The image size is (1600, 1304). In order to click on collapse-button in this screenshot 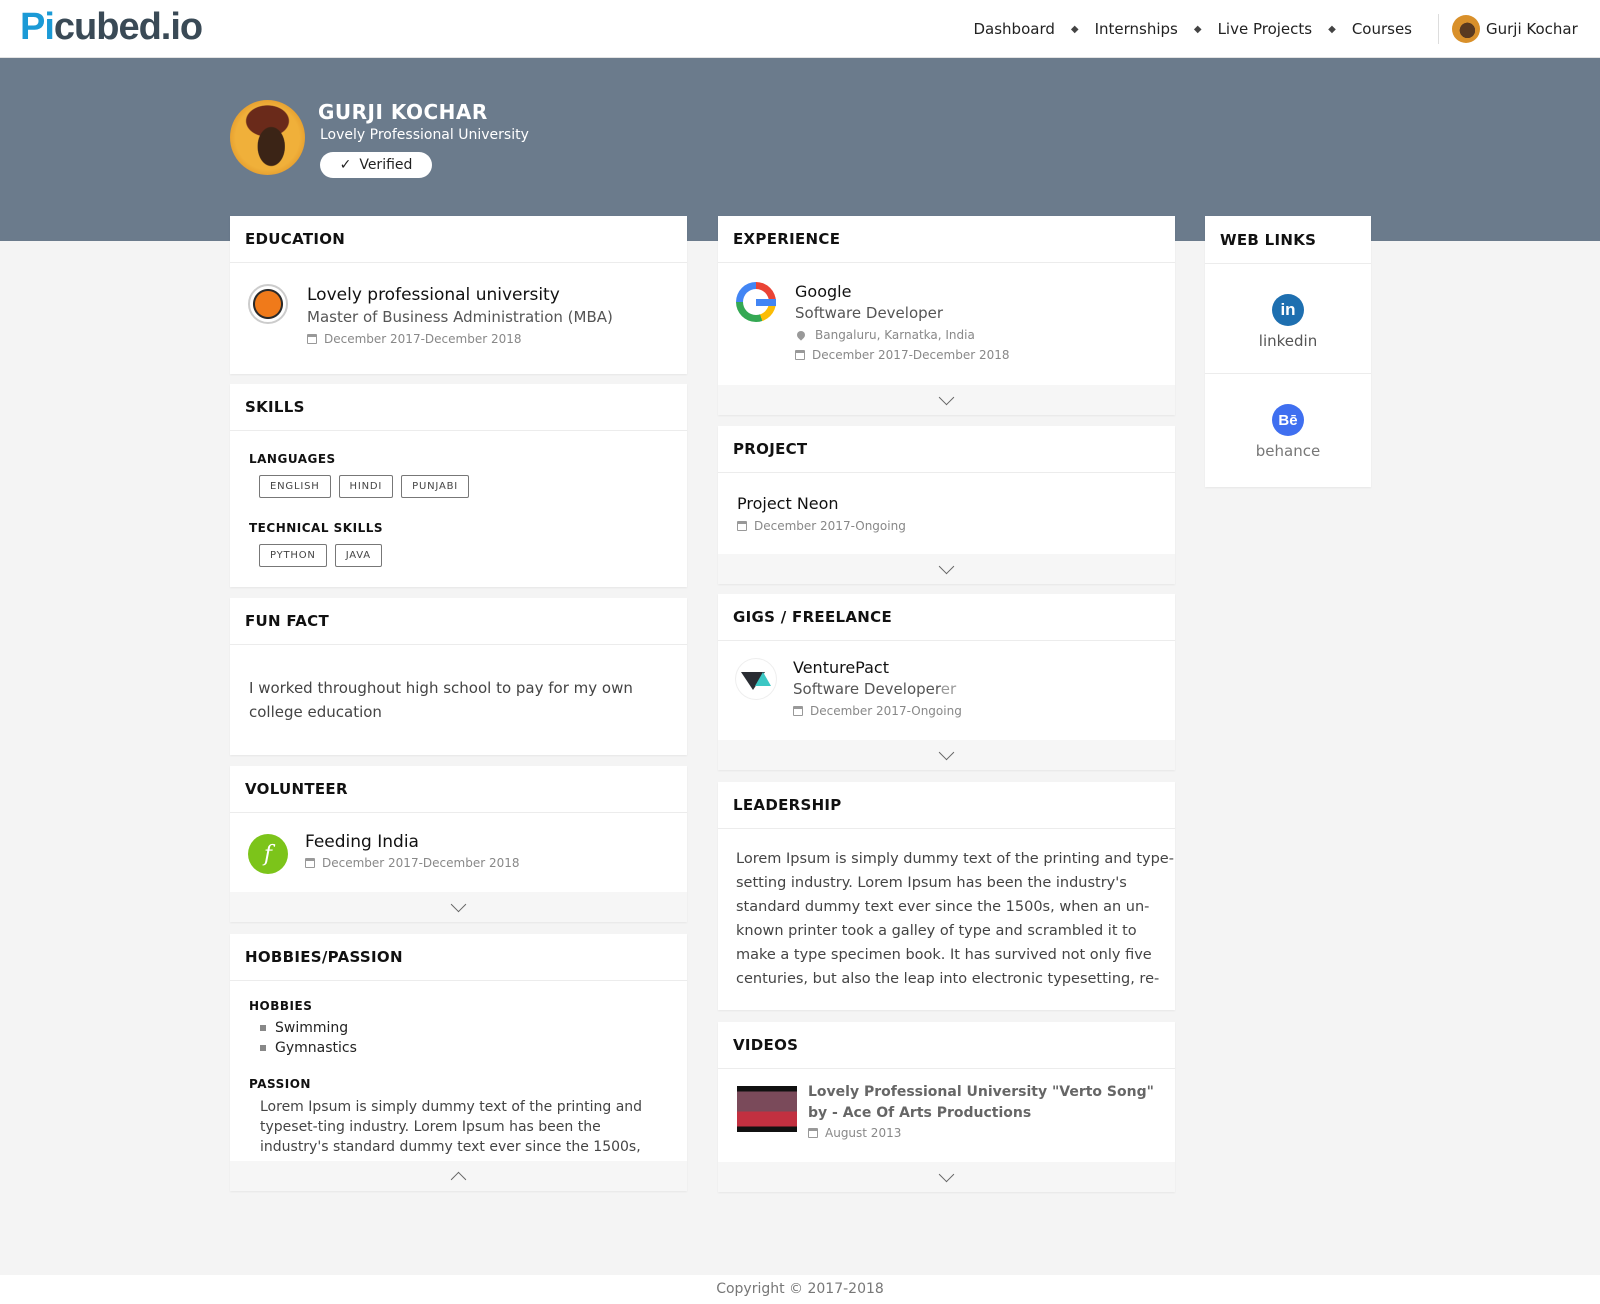, I will do `click(458, 1176)`.